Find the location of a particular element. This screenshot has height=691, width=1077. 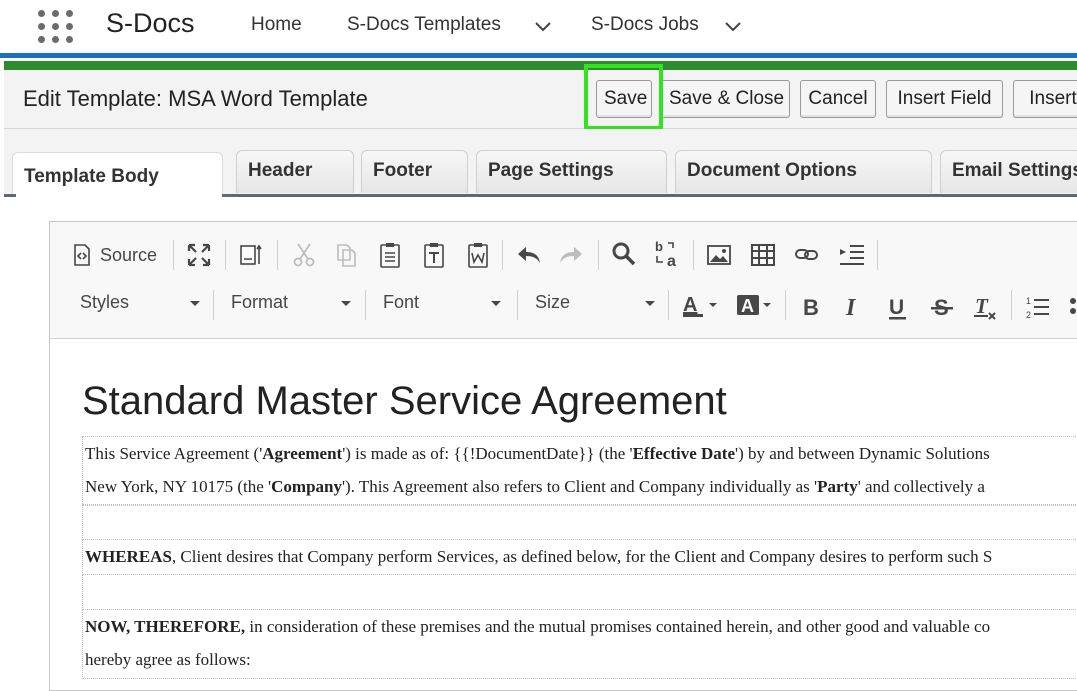

size-label: Size is located at coordinates (553, 302).